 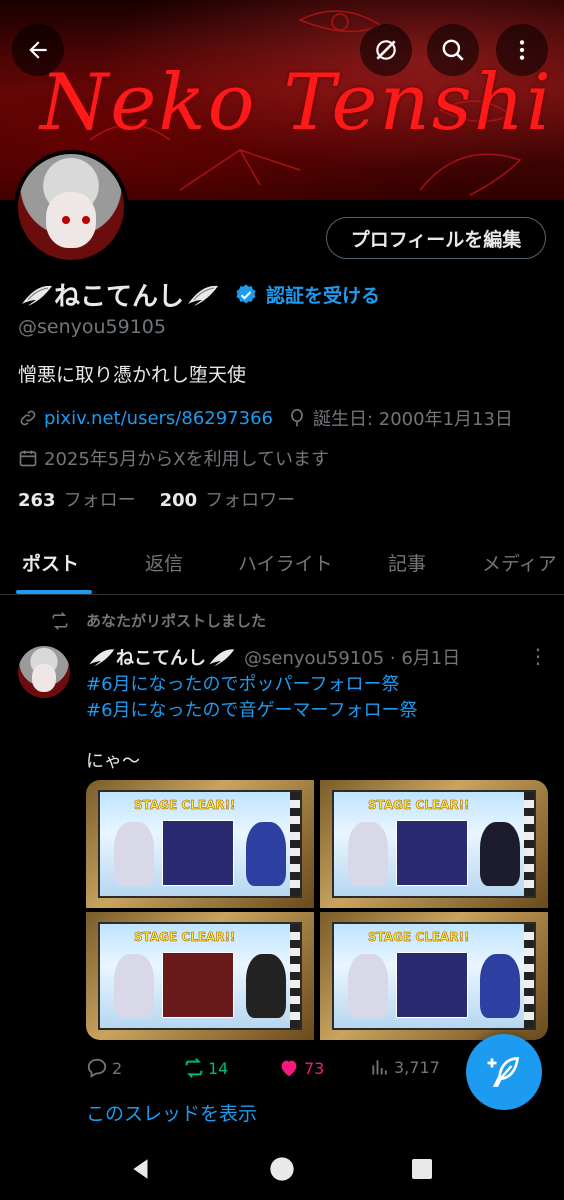 I want to click on repost-note: あなたがリポストしました, so click(x=158, y=620).